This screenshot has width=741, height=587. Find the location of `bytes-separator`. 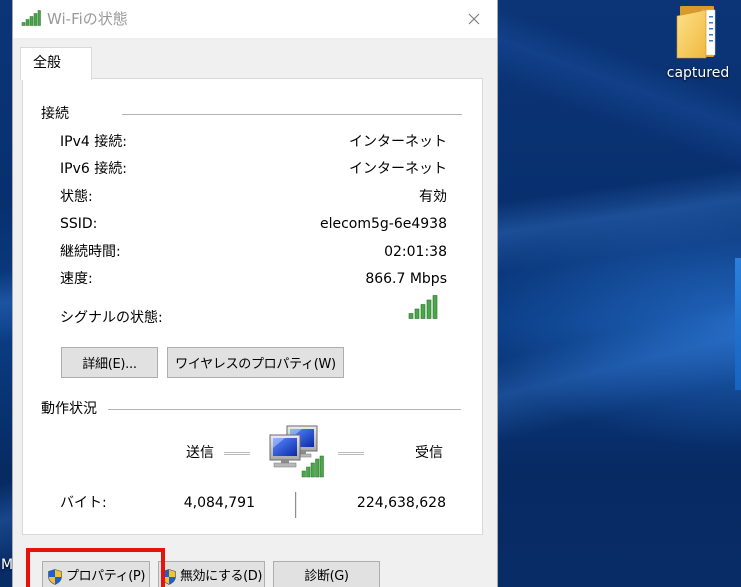

bytes-separator is located at coordinates (296, 505).